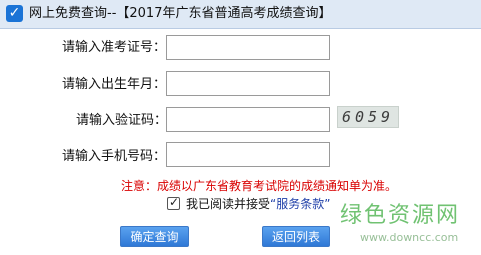 Image resolution: width=481 pixels, height=255 pixels. Describe the element at coordinates (248, 119) in the screenshot. I see `captcha-input` at that location.